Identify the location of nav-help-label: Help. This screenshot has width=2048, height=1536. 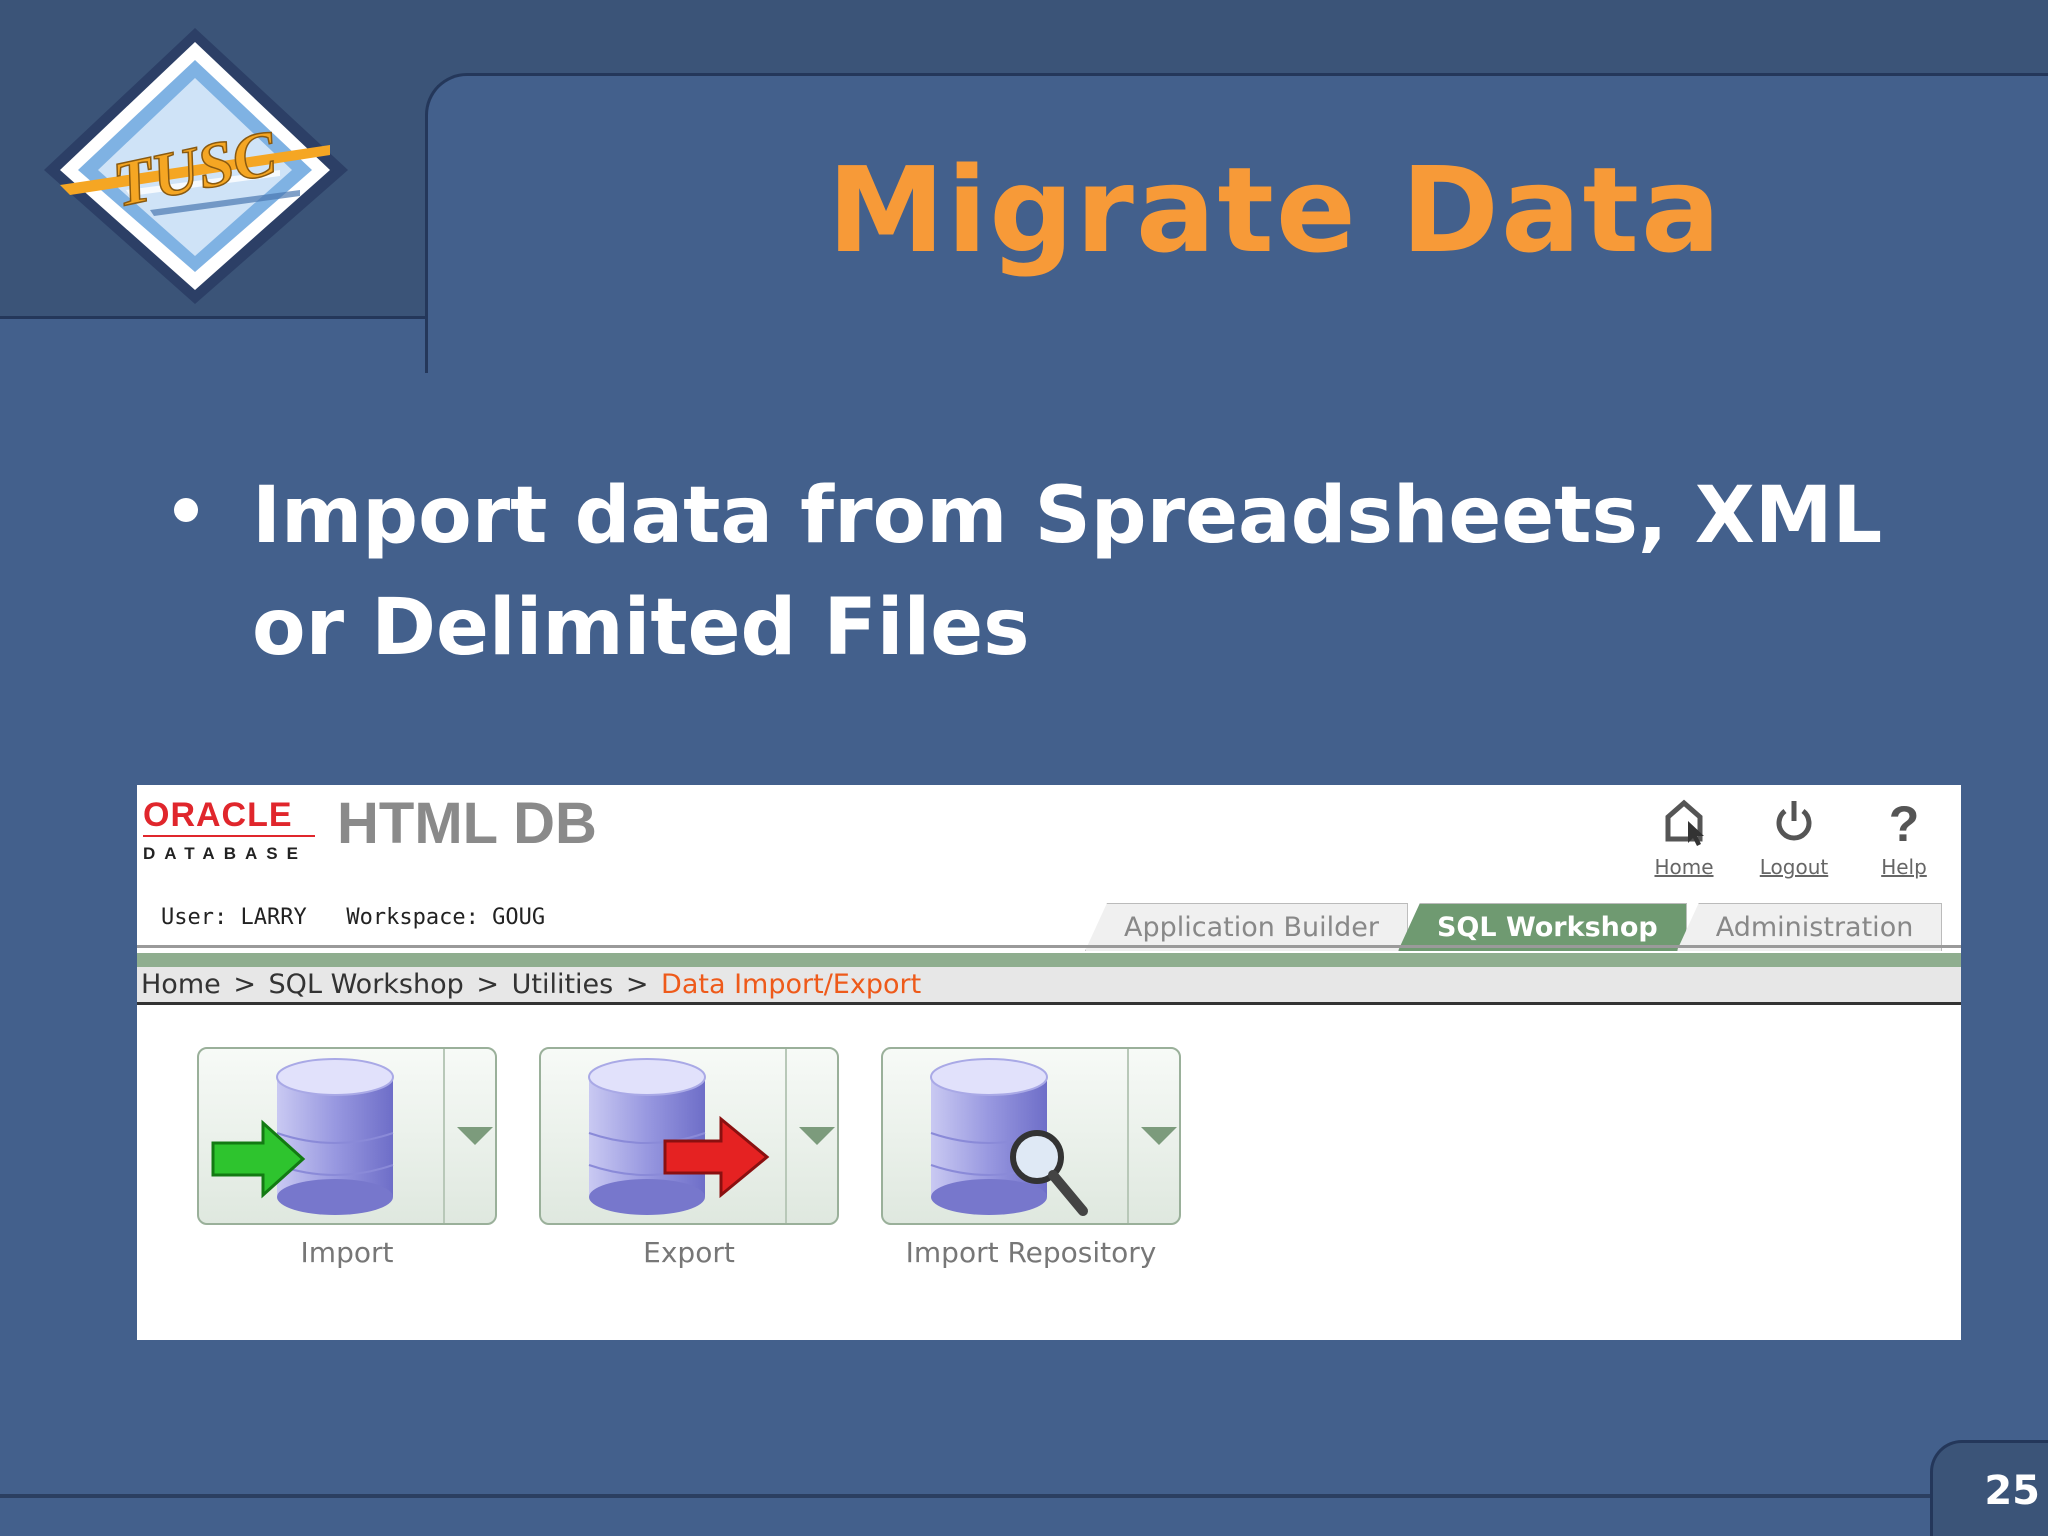
(1904, 867).